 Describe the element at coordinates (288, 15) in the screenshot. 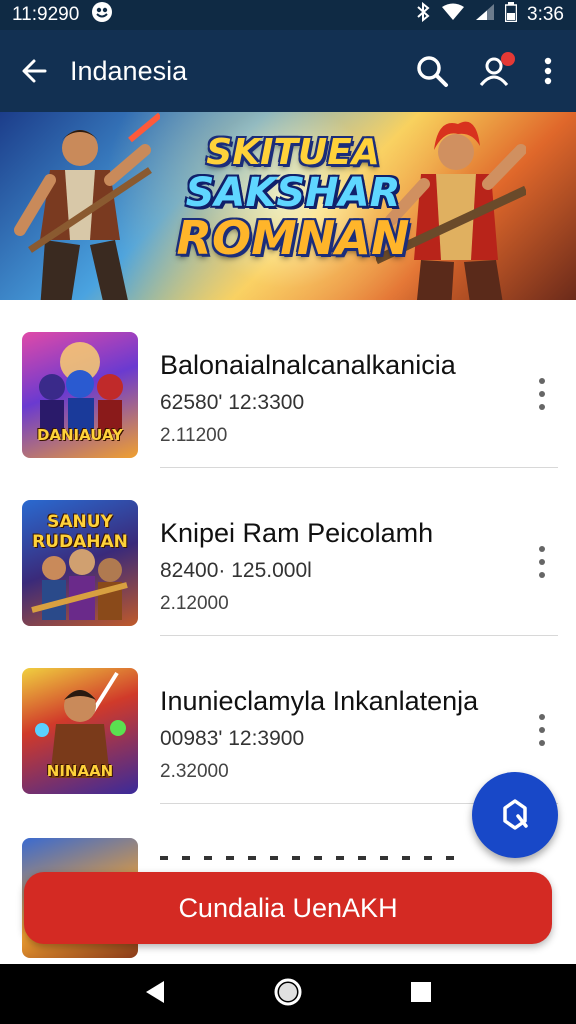

I see `status-bar: 11:9290 3:36` at that location.